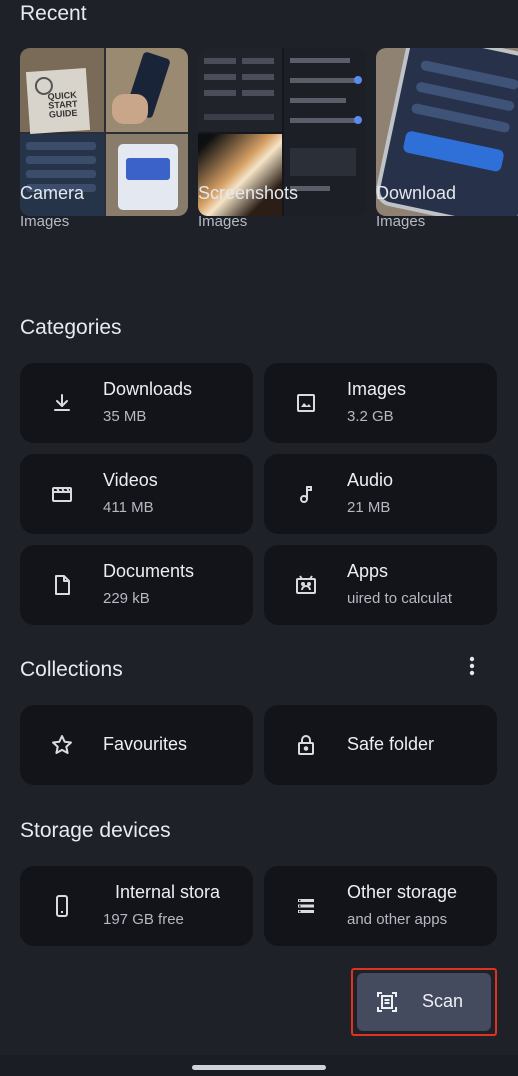 This screenshot has height=1076, width=518. Describe the element at coordinates (130, 480) in the screenshot. I see `category-label: Videos` at that location.